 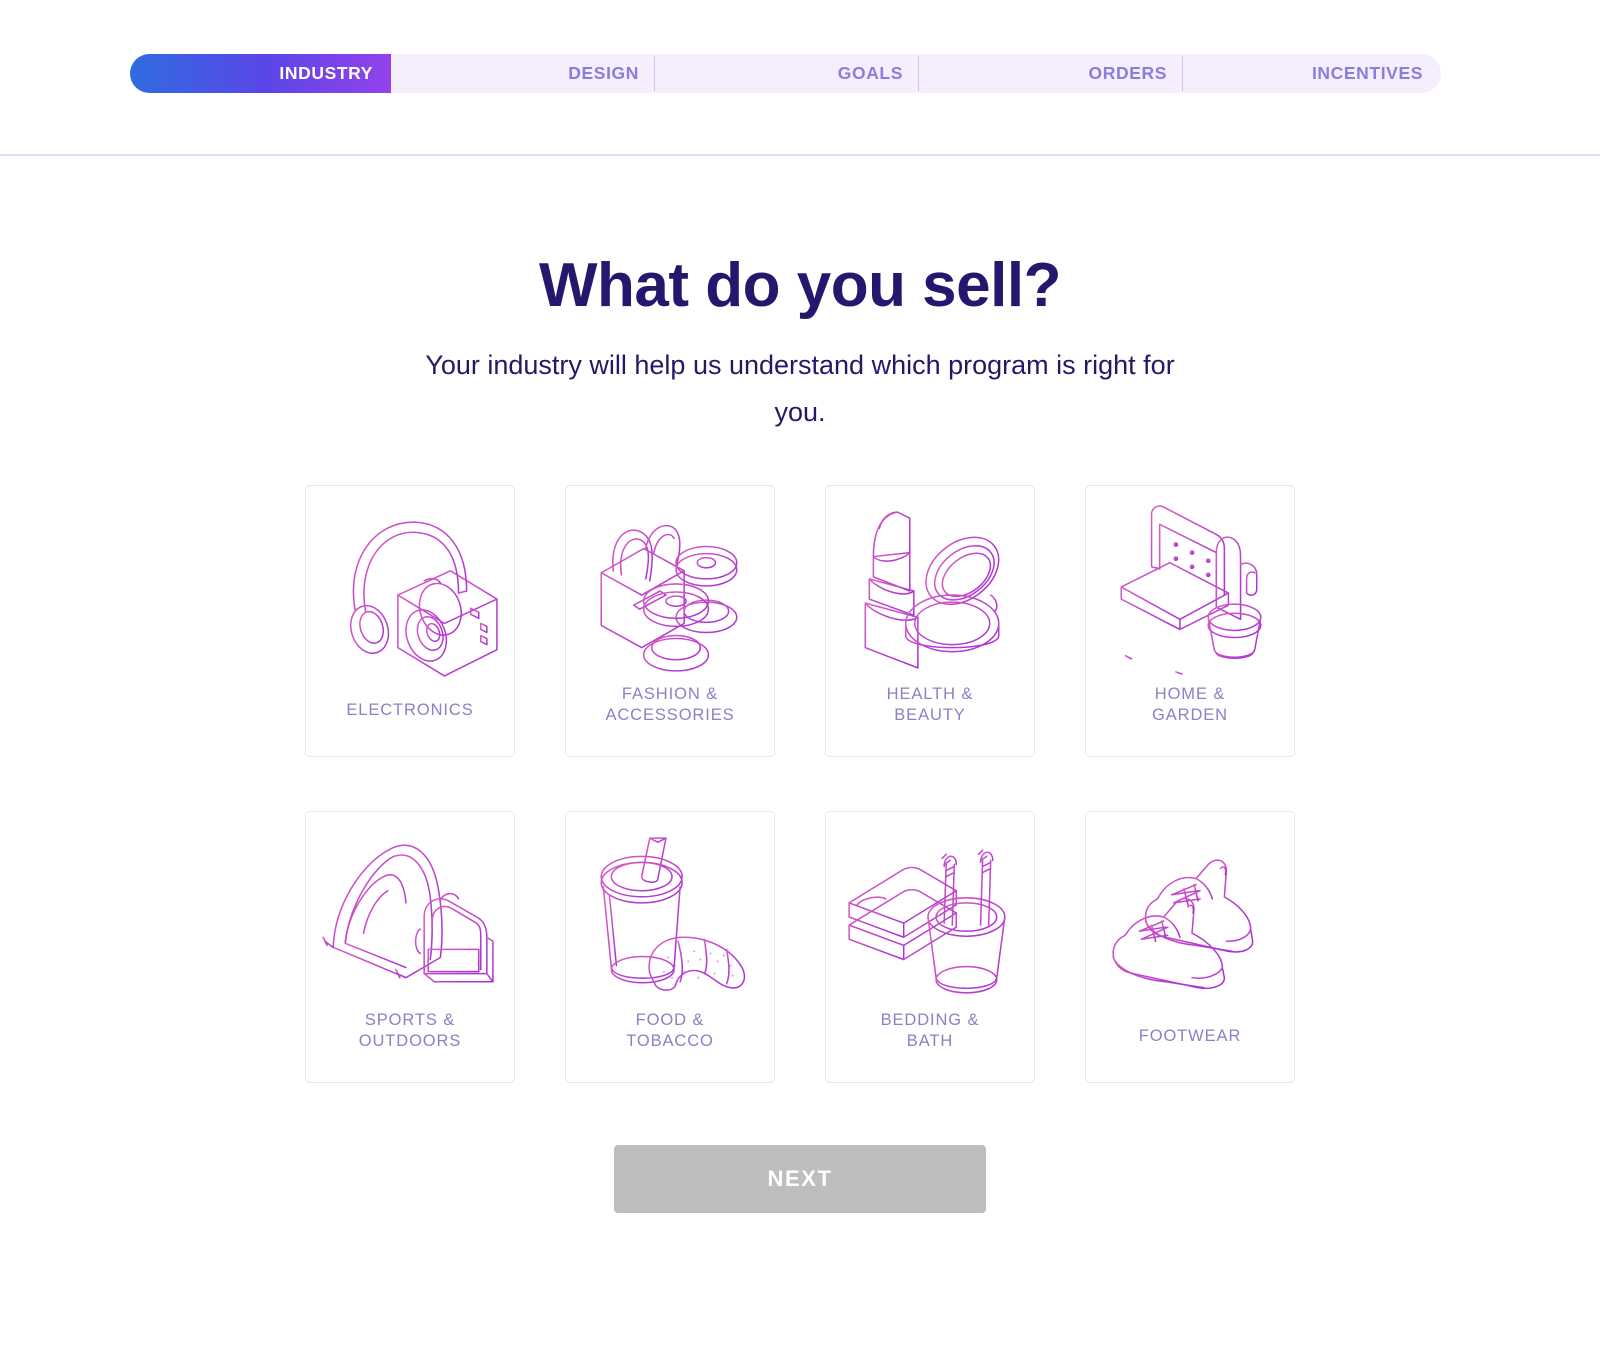 What do you see at coordinates (1190, 704) in the screenshot?
I see `industry-card-label: HOME & GARDEN` at bounding box center [1190, 704].